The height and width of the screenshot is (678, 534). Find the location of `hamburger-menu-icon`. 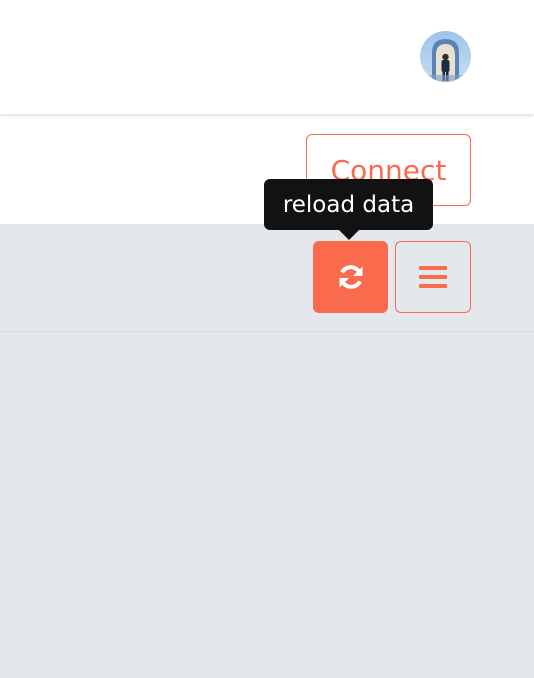

hamburger-menu-icon is located at coordinates (433, 277).